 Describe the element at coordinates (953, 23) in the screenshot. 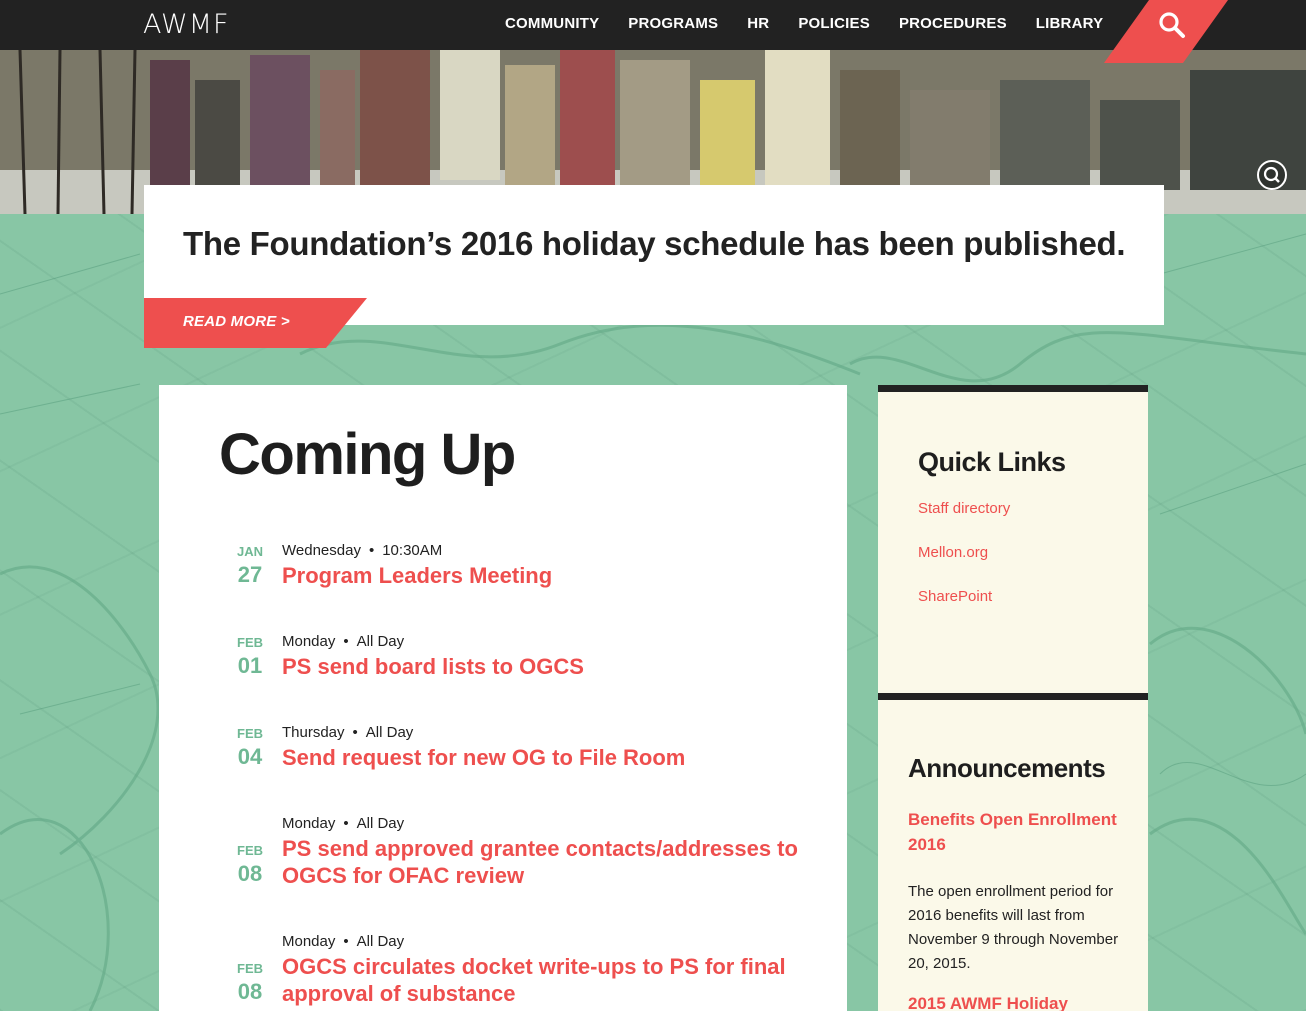

I see `nav-procedures: PROCEDURES` at that location.